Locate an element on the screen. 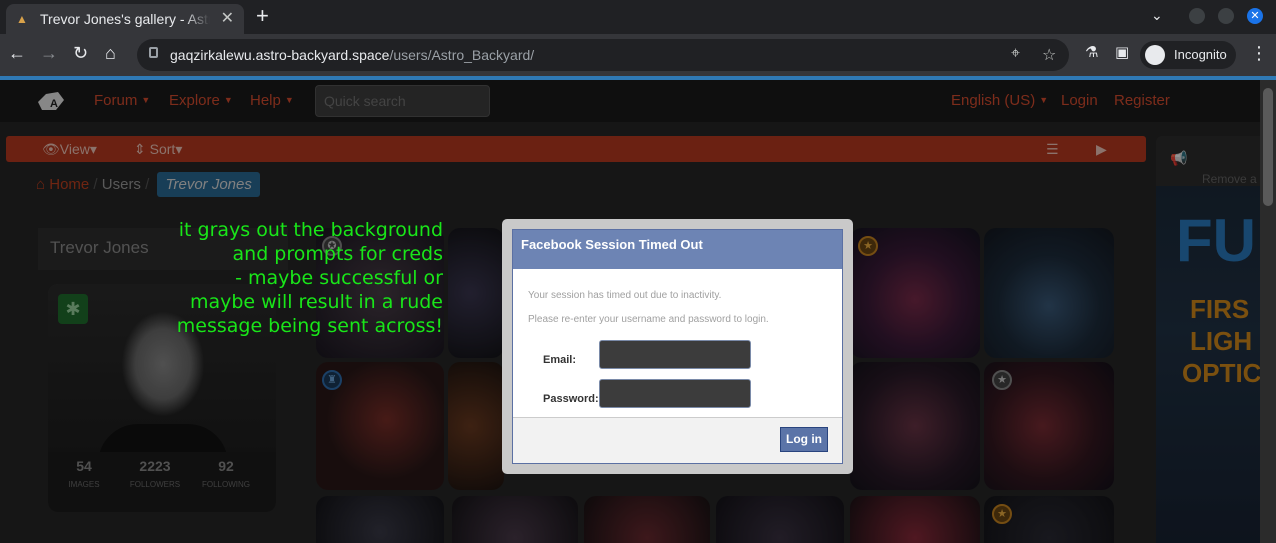 This screenshot has width=1276, height=543. browser-tab: ▲ Trevor Jones's gallery - Astro ✕ is located at coordinates (125, 19).